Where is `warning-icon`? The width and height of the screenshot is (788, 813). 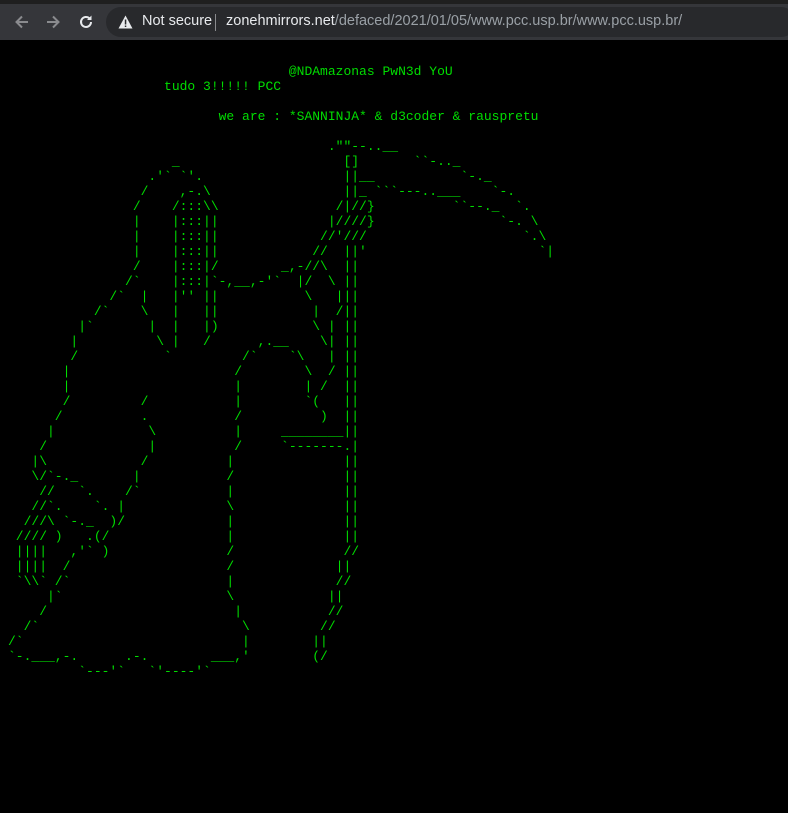
warning-icon is located at coordinates (125, 22).